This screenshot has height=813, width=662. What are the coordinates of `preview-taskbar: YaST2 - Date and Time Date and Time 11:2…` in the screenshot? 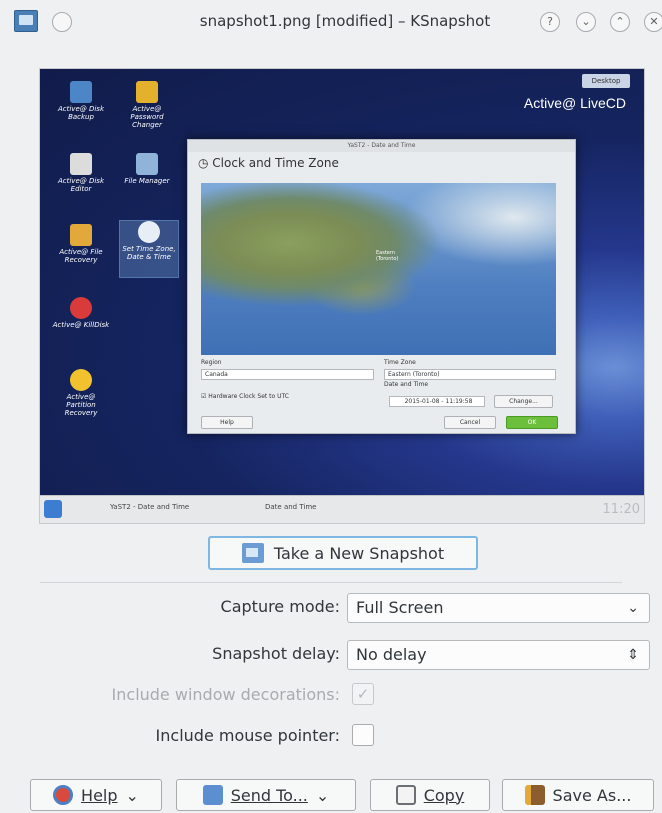 It's located at (342, 509).